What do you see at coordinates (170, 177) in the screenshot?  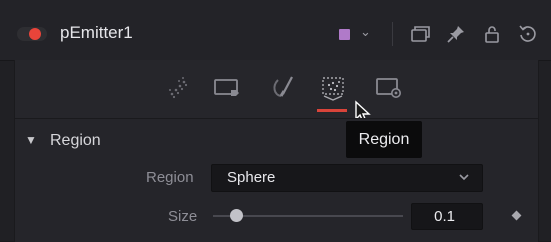 I see `region-label: Region` at bounding box center [170, 177].